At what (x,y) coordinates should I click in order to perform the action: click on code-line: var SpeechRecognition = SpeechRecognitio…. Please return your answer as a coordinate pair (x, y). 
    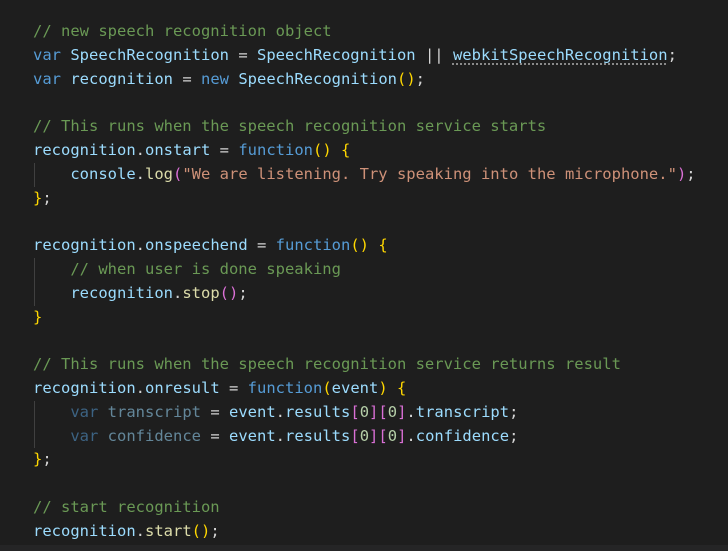
    Looking at the image, I should click on (364, 56).